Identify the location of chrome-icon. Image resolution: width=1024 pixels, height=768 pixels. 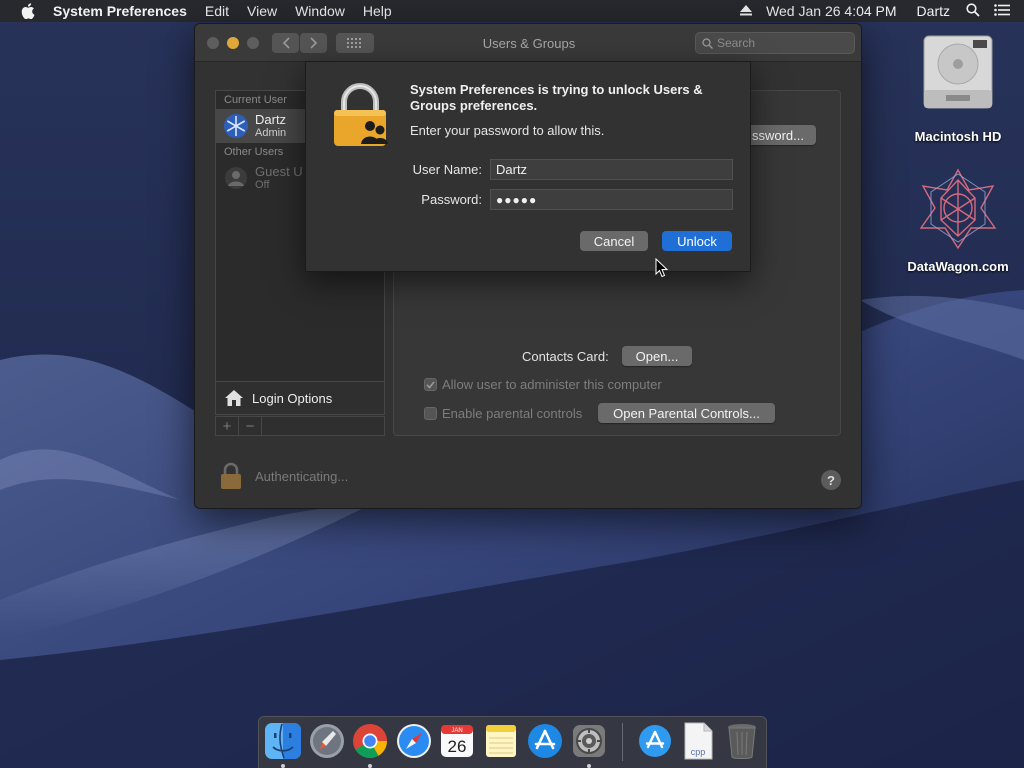
(370, 741).